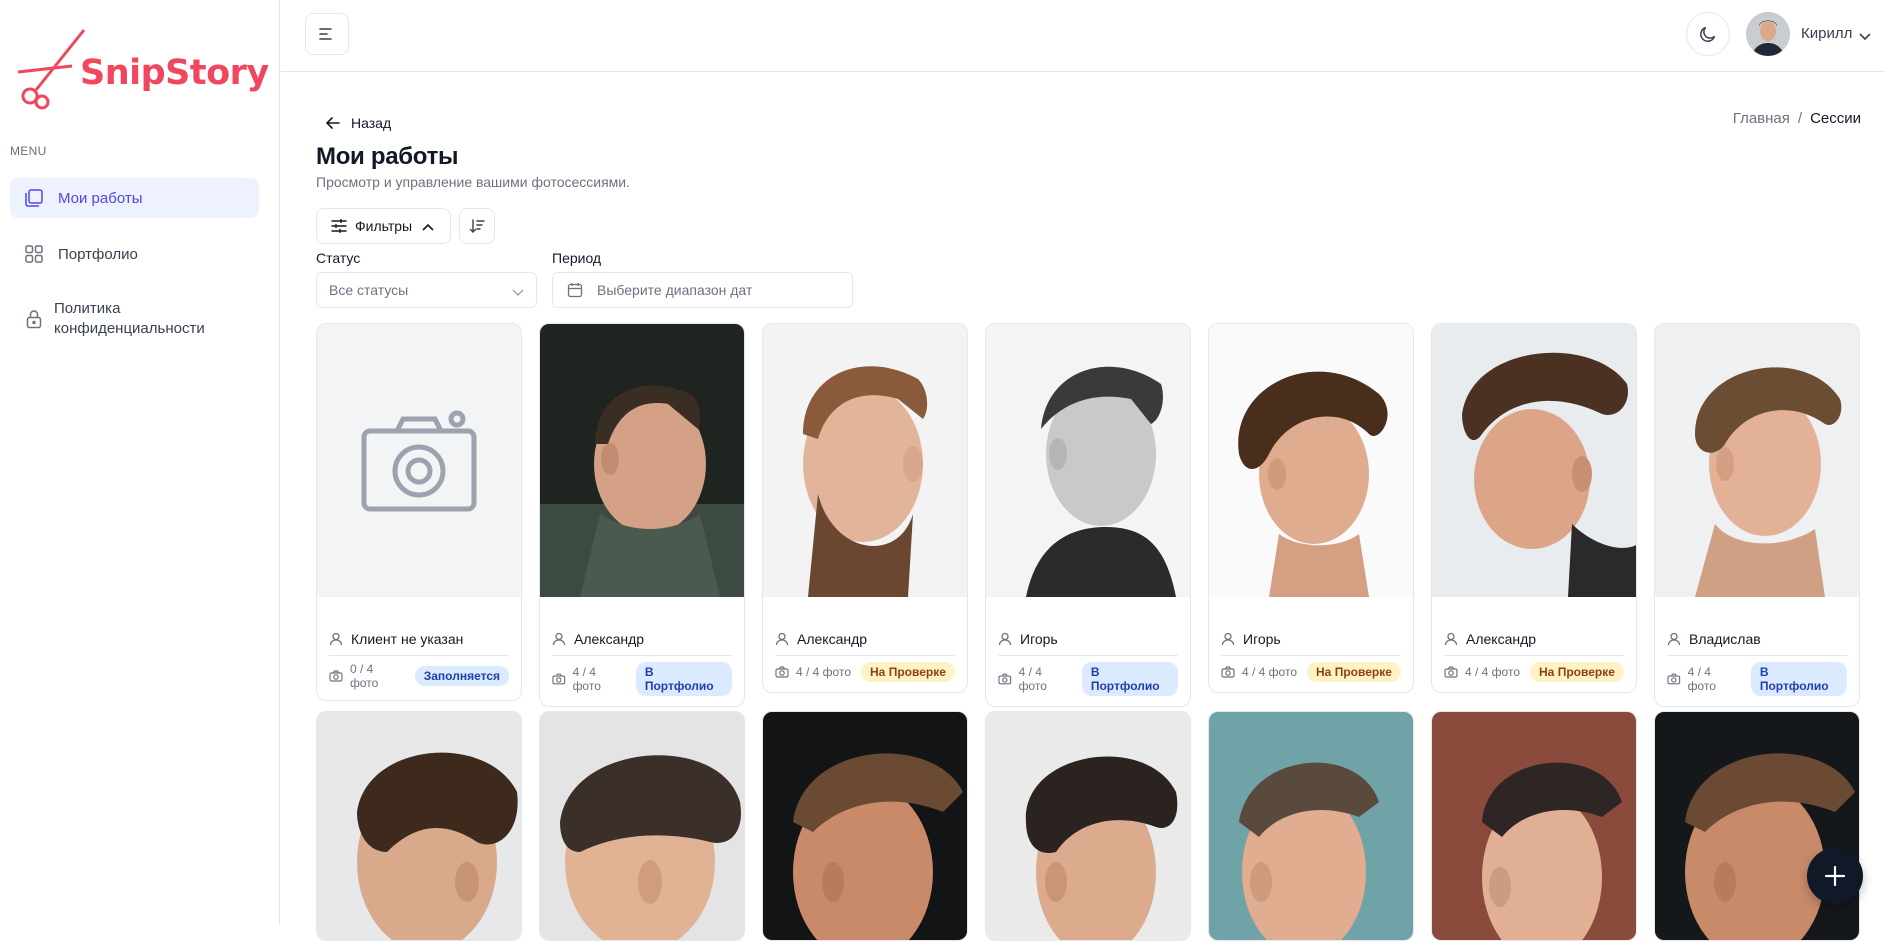 This screenshot has width=1885, height=941. I want to click on man-grayscale-side-profile-image, so click(1088, 460).